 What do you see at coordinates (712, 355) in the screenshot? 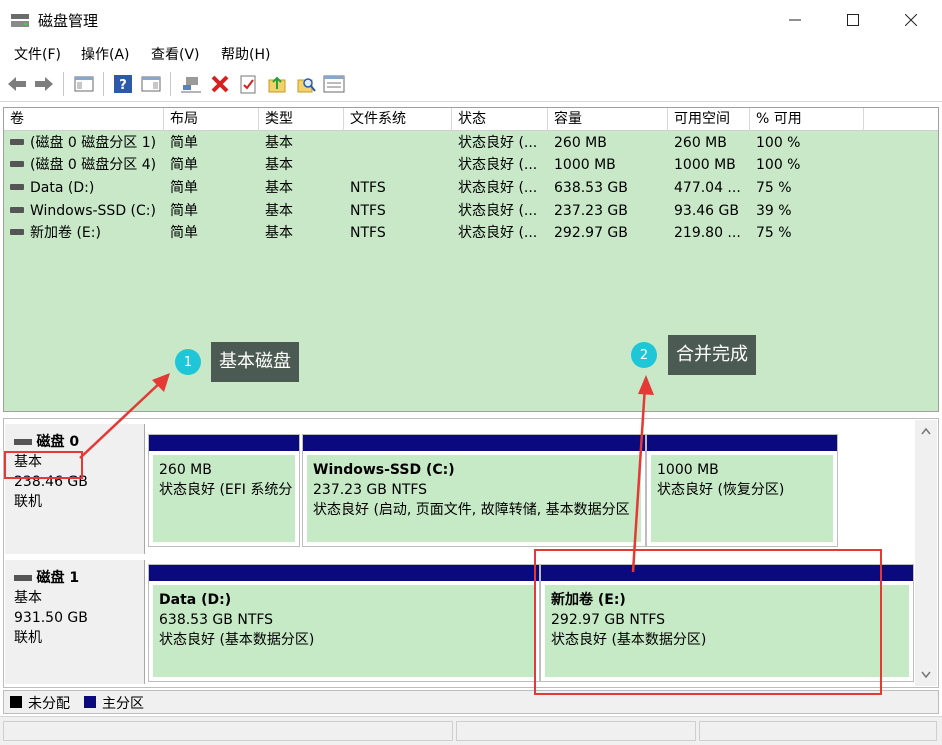
I see `callout-2-text: 合并完成` at bounding box center [712, 355].